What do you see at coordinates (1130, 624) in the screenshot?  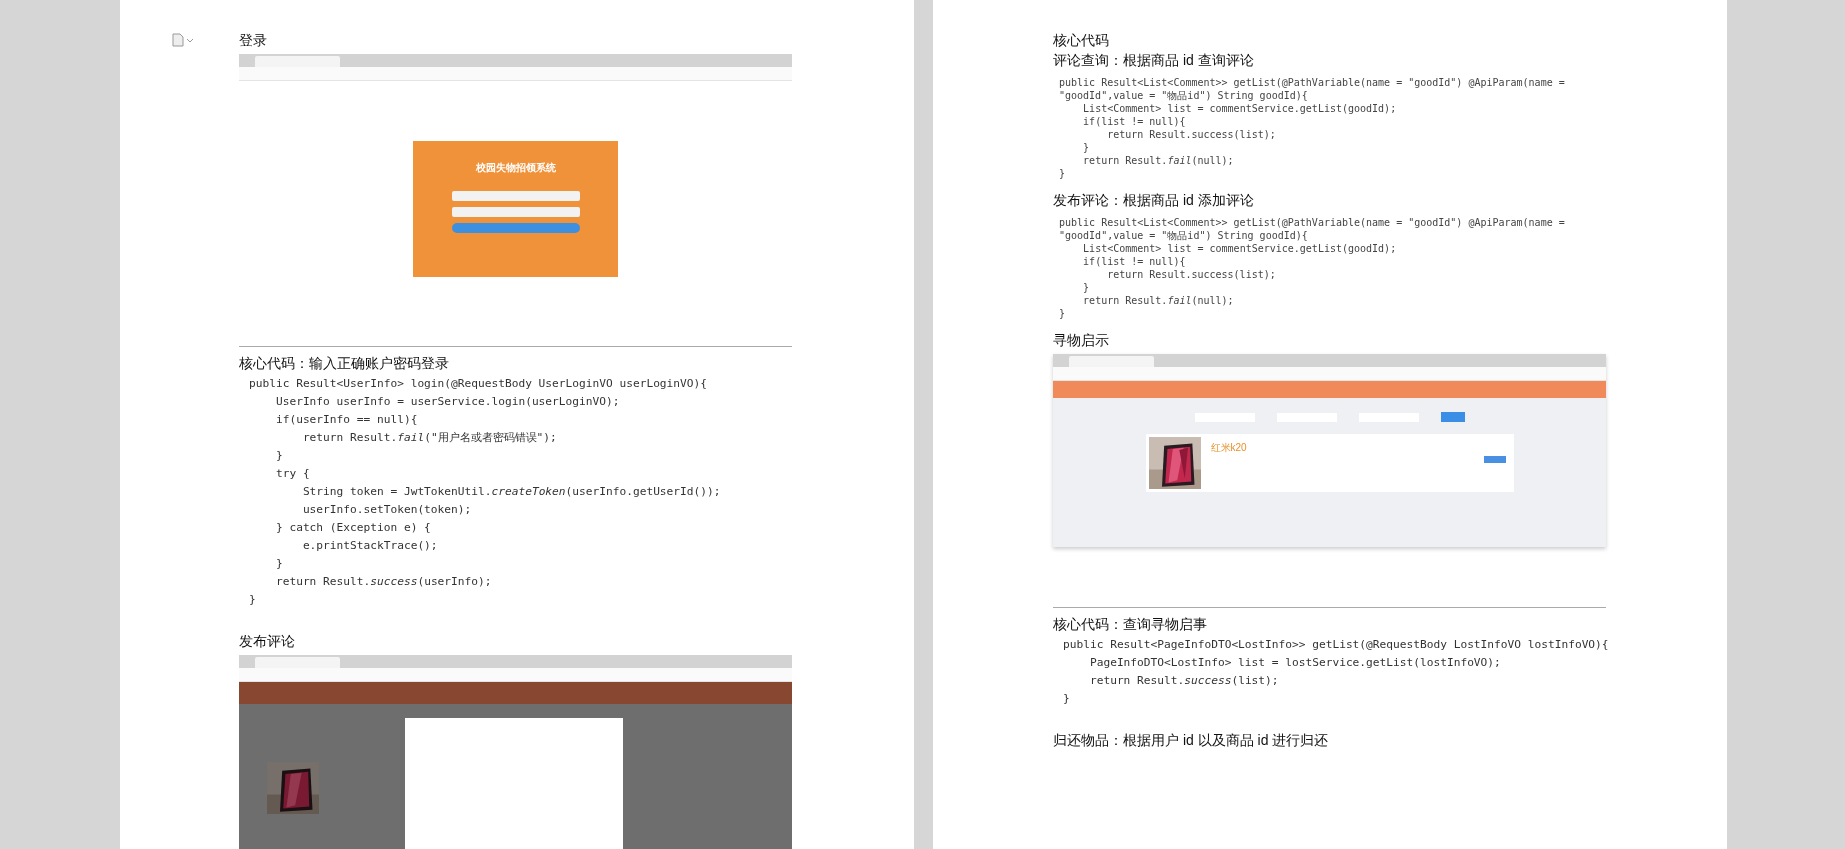 I see `section-heading: 核心代码：查询寻物启事` at bounding box center [1130, 624].